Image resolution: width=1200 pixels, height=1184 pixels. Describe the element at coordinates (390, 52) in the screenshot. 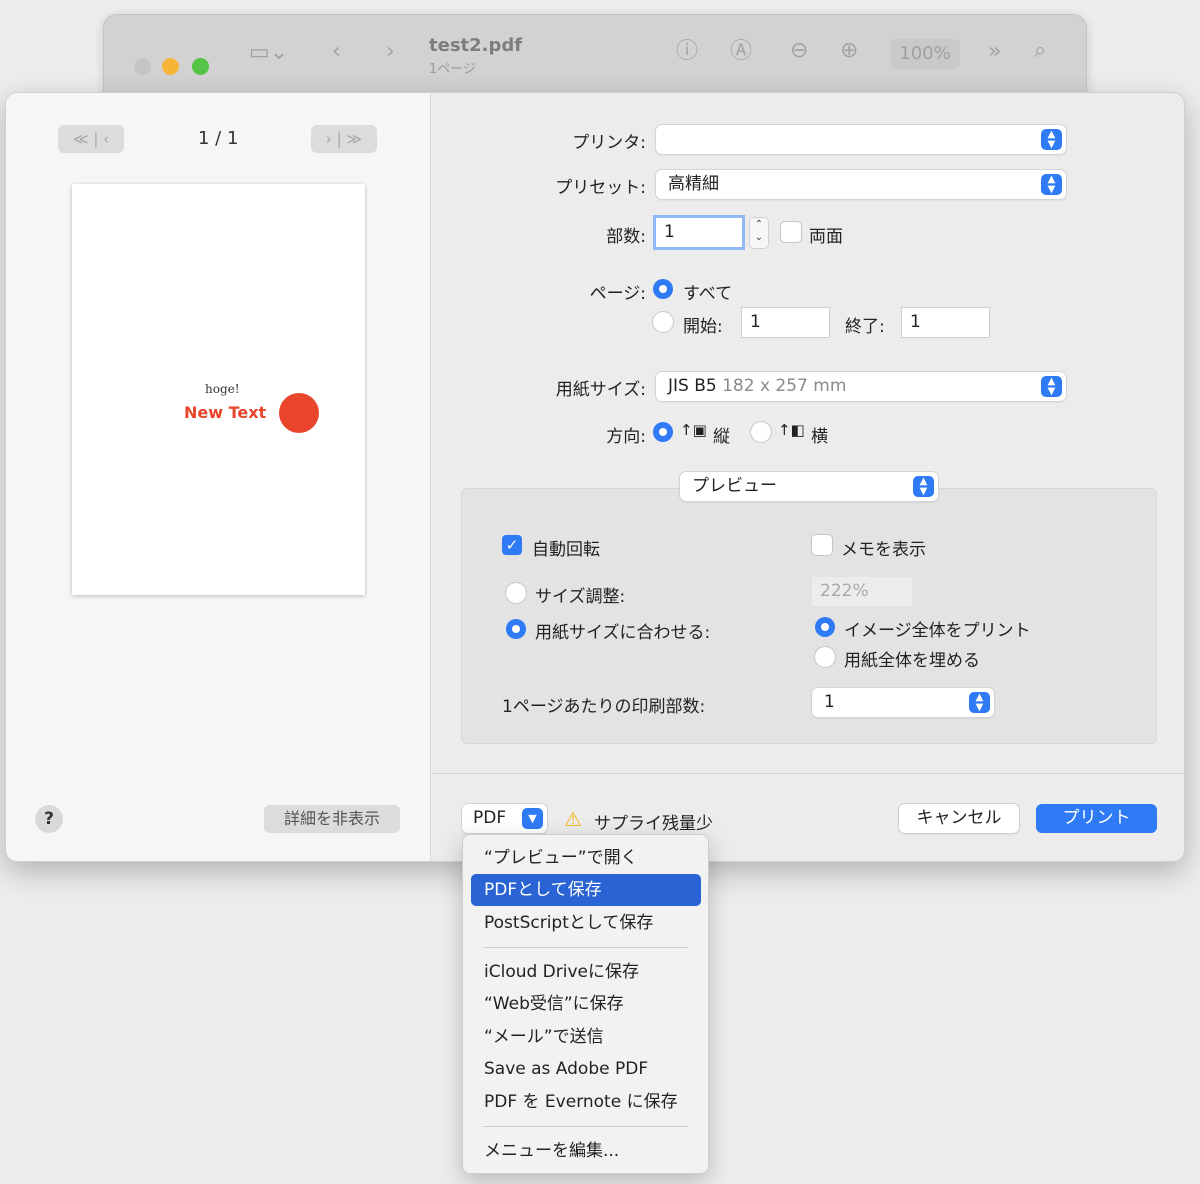

I see `forward-icon: ›` at that location.